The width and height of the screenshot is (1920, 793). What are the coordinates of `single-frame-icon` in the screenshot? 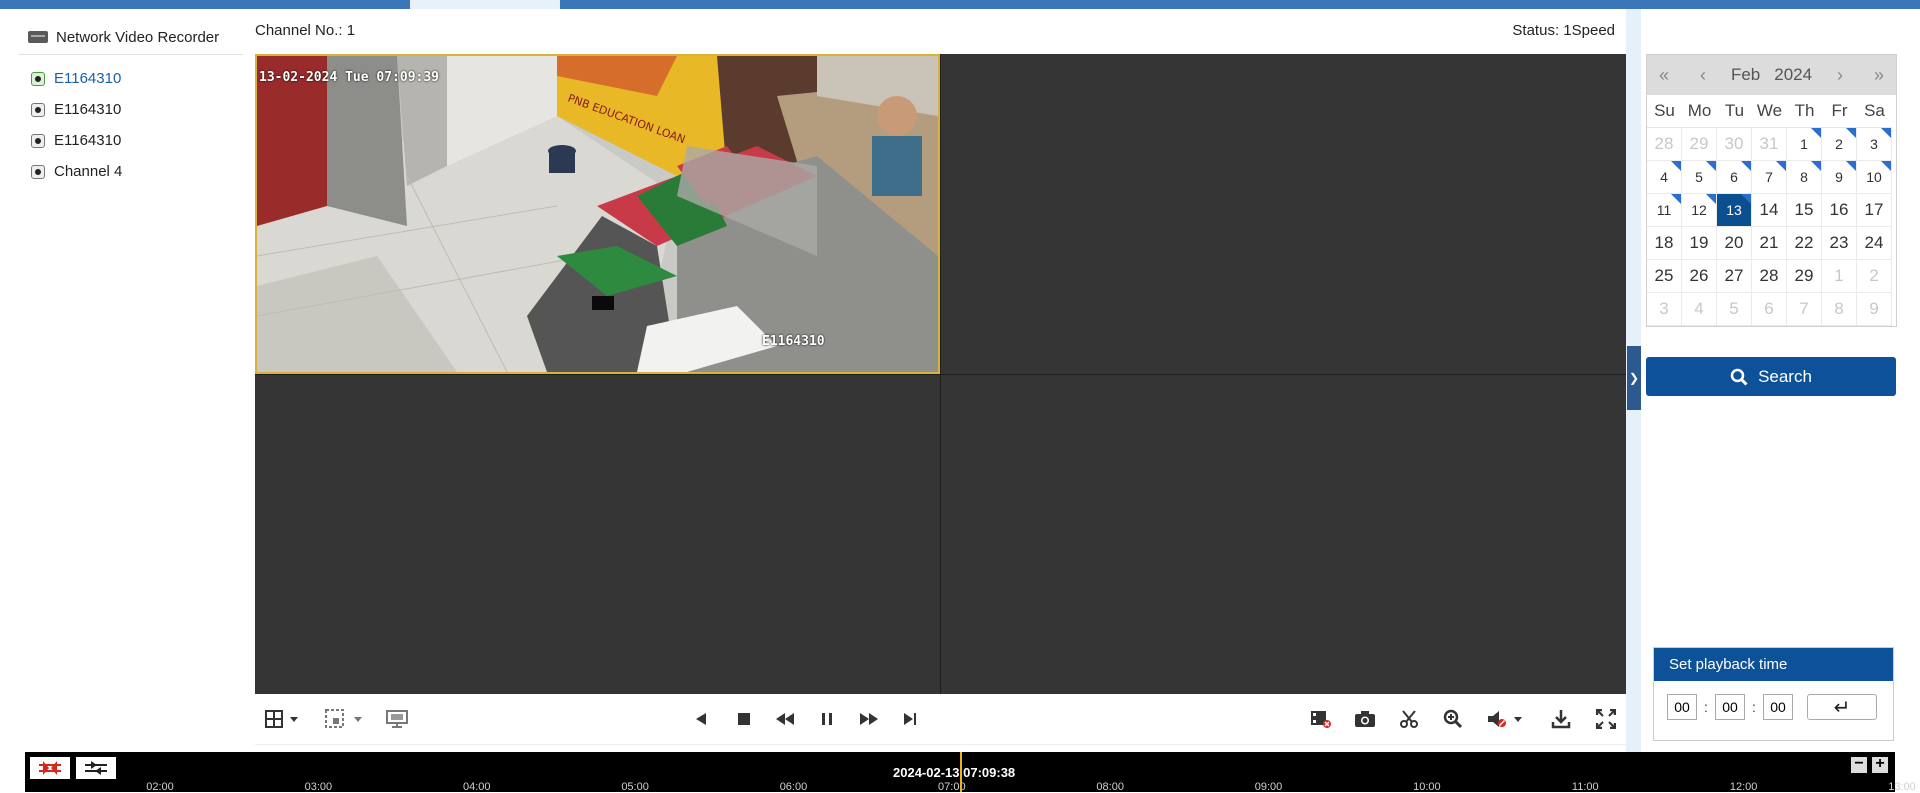 It's located at (910, 719).